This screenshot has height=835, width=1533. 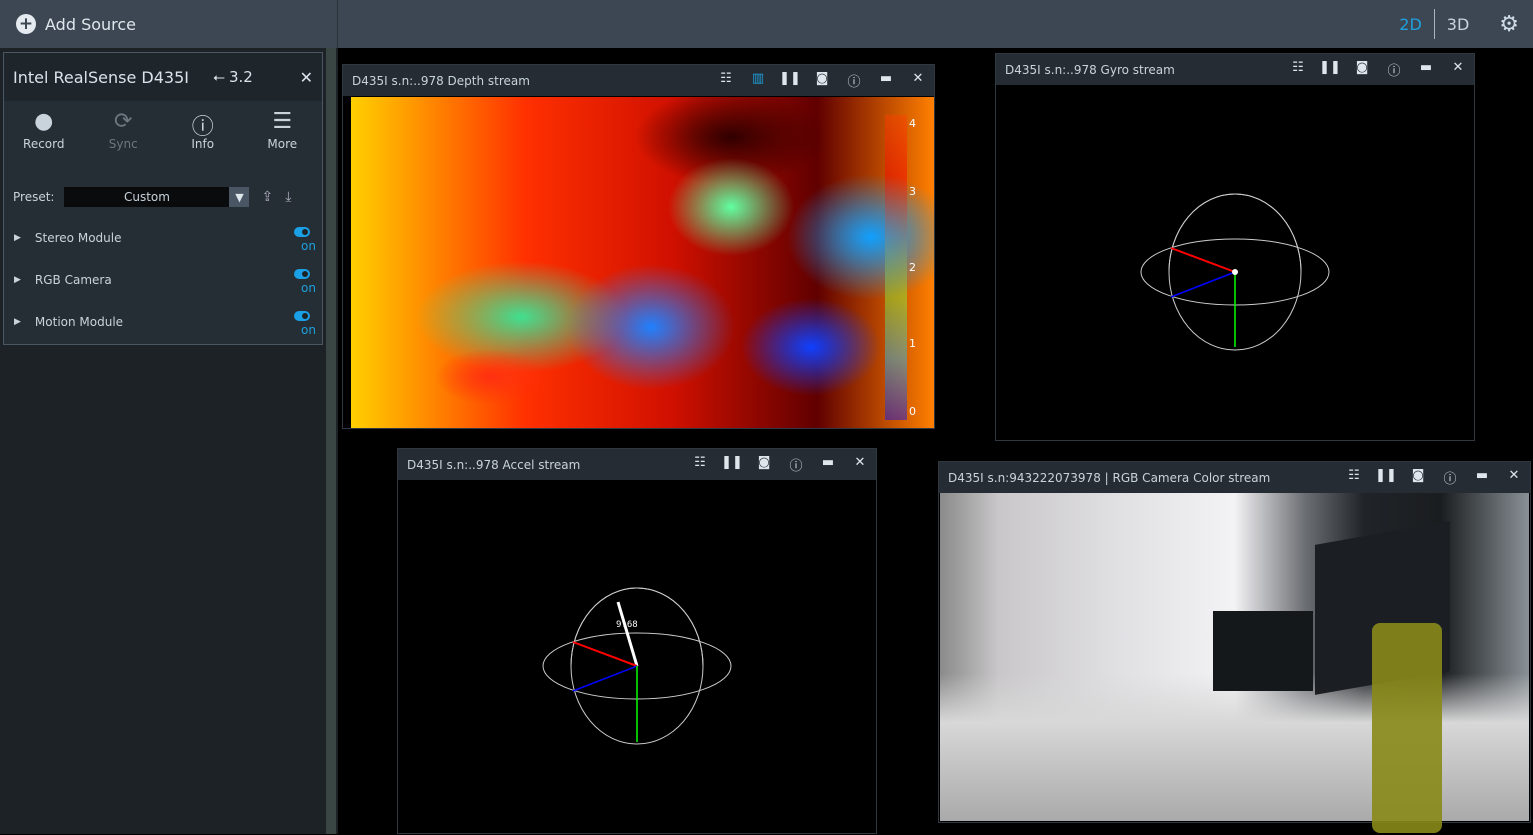 I want to click on gravity-vector, so click(x=627, y=634).